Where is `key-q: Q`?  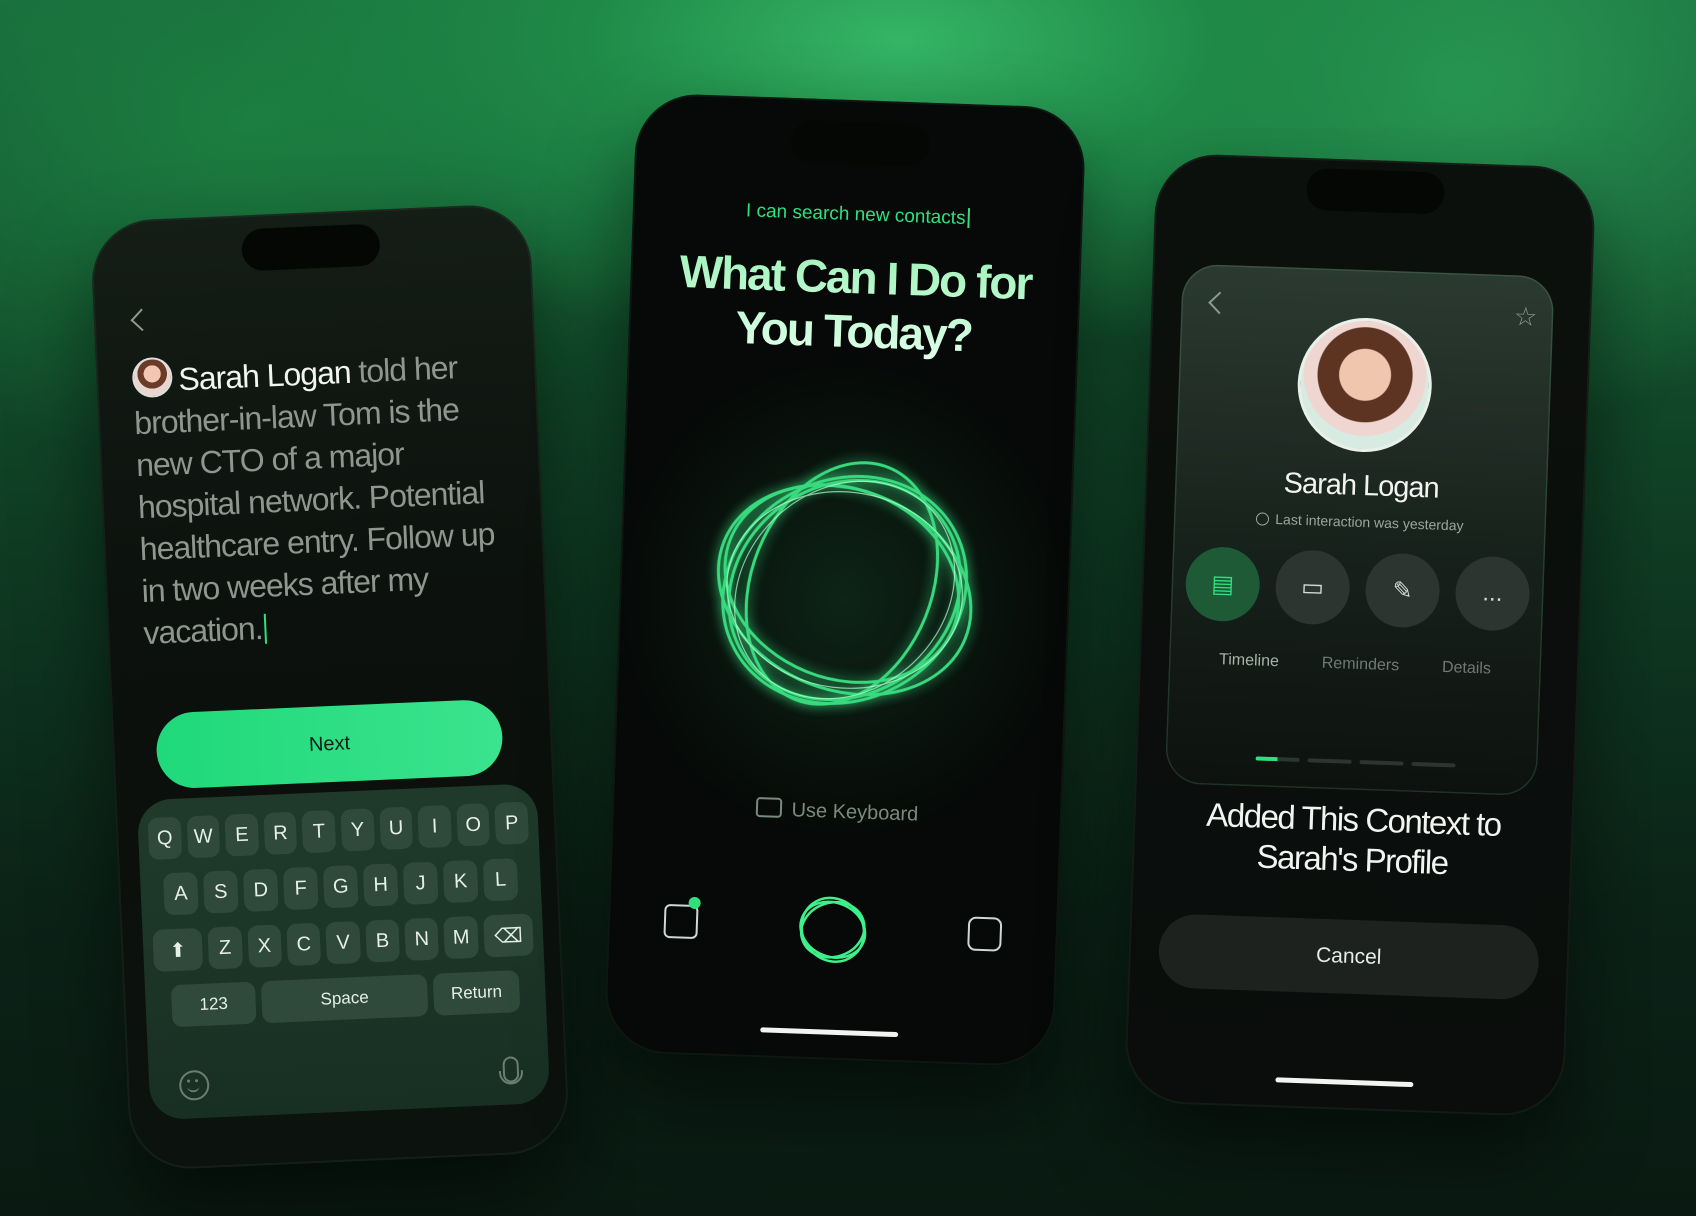
key-q: Q is located at coordinates (164, 838).